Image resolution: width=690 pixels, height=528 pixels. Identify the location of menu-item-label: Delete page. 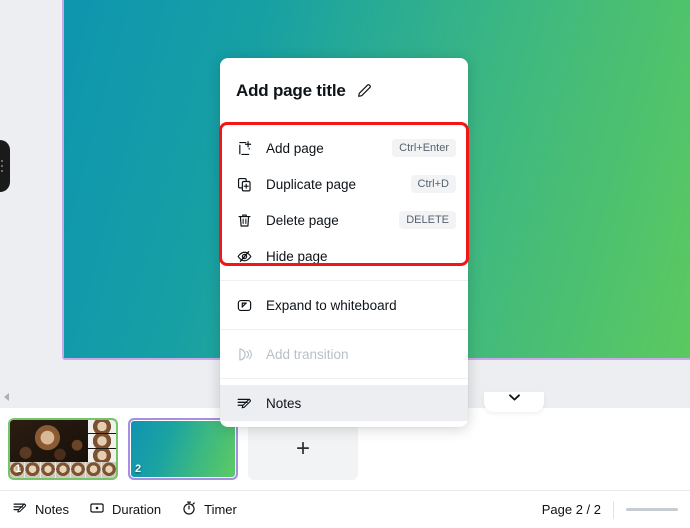
(302, 220).